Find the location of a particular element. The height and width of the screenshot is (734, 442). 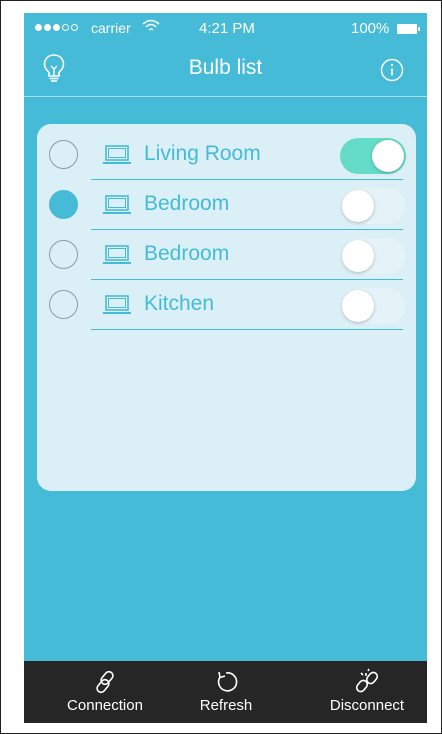

tab-refresh: Refresh is located at coordinates (226, 692).